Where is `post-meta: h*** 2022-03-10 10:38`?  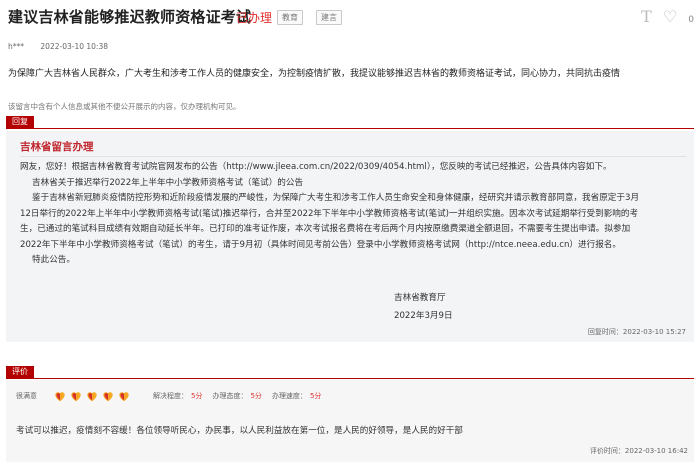 post-meta: h*** 2022-03-10 10:38 is located at coordinates (65, 46).